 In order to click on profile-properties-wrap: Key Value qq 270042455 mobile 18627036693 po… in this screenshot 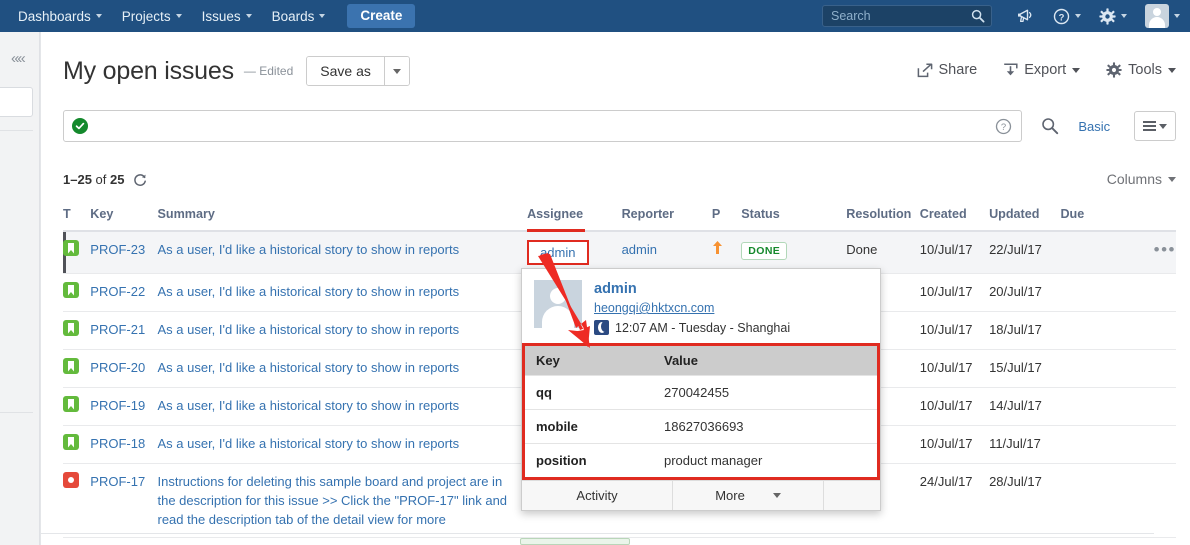, I will do `click(701, 411)`.